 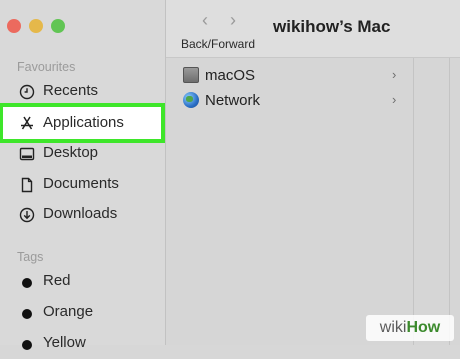 I want to click on desktop-icon, so click(x=27, y=154).